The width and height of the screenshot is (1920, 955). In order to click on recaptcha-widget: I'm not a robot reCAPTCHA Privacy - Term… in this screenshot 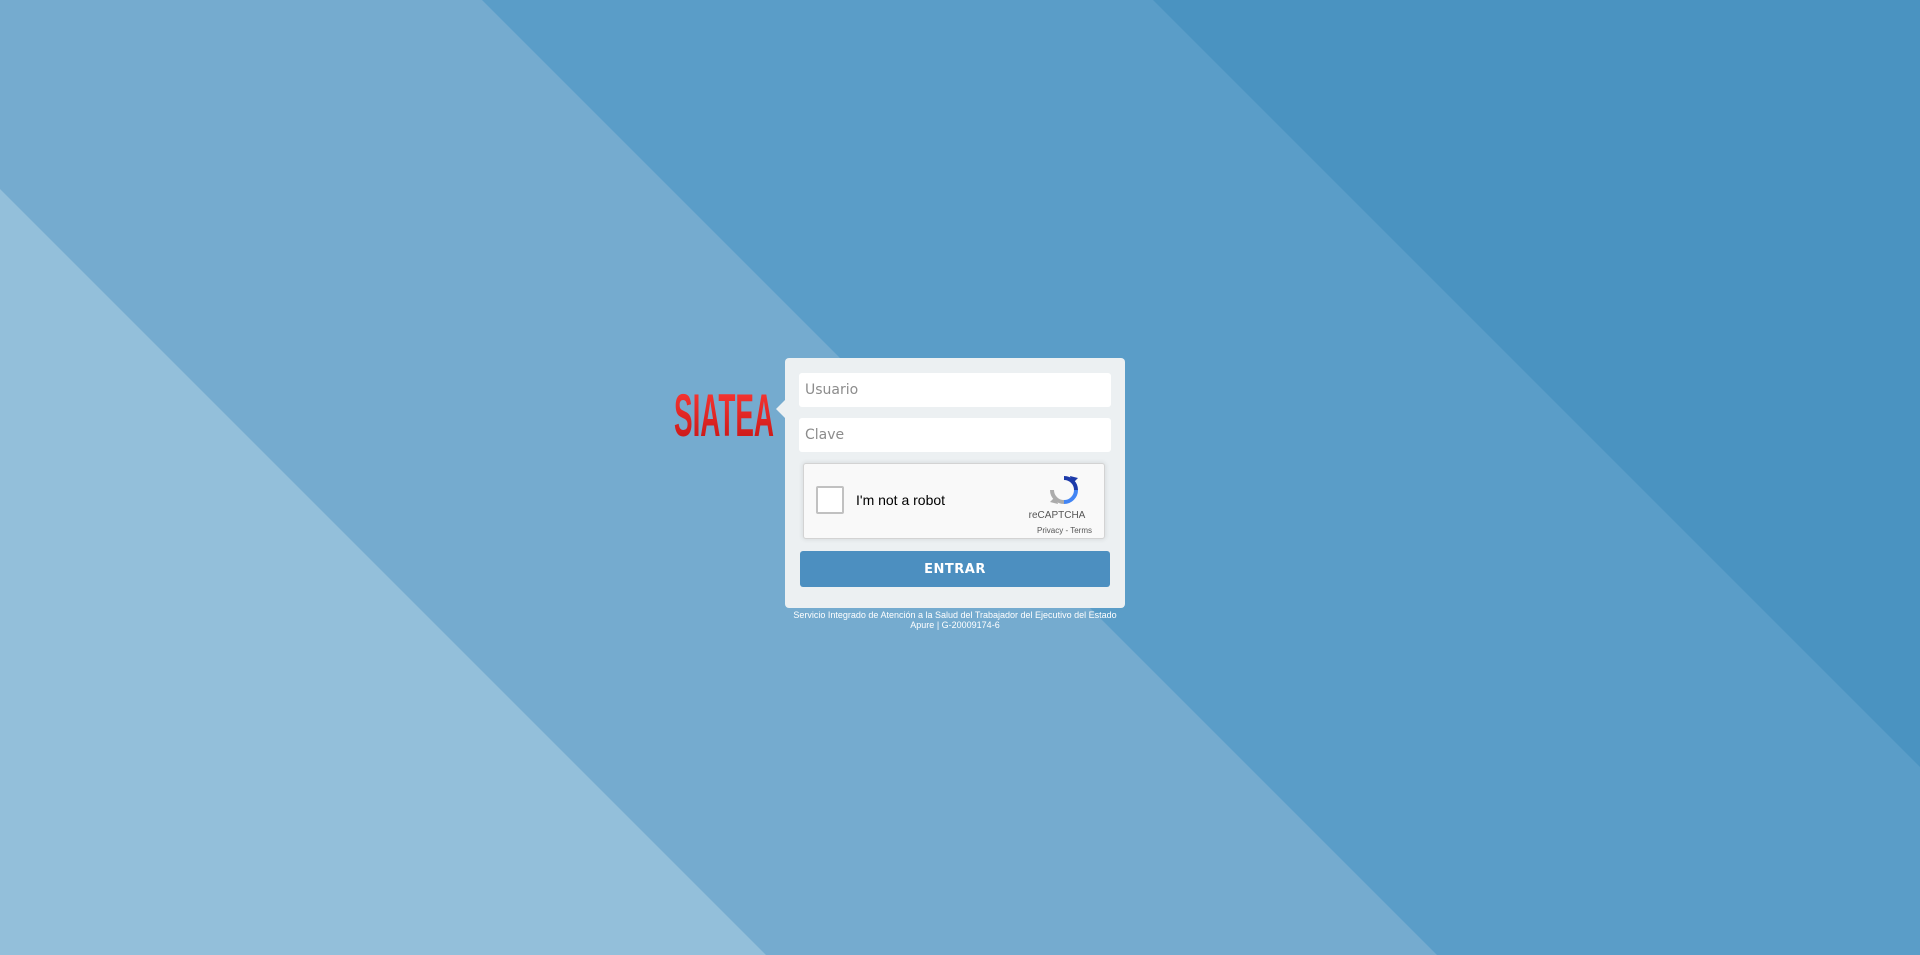, I will do `click(954, 501)`.